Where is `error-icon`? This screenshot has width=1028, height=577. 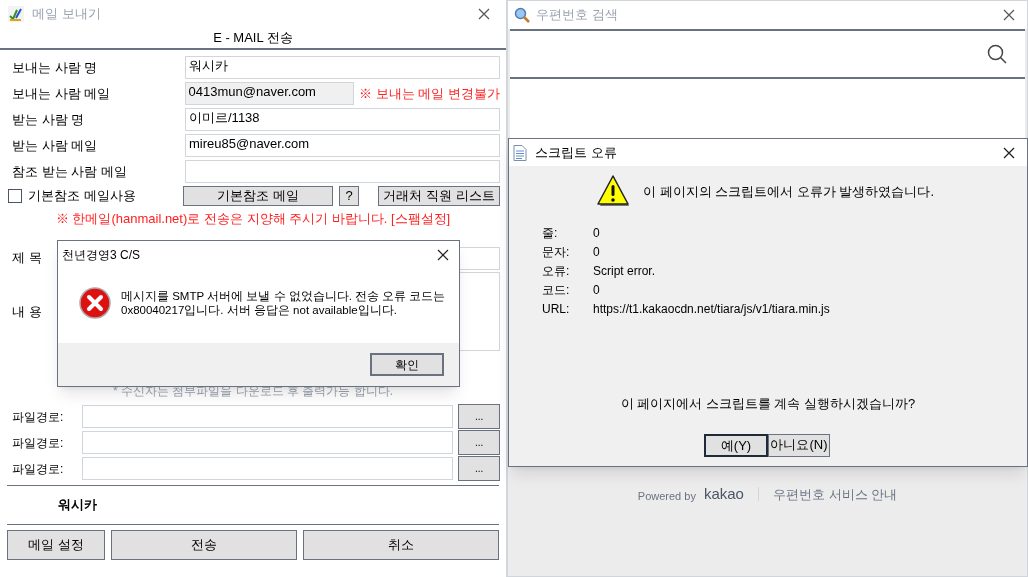
error-icon is located at coordinates (95, 303).